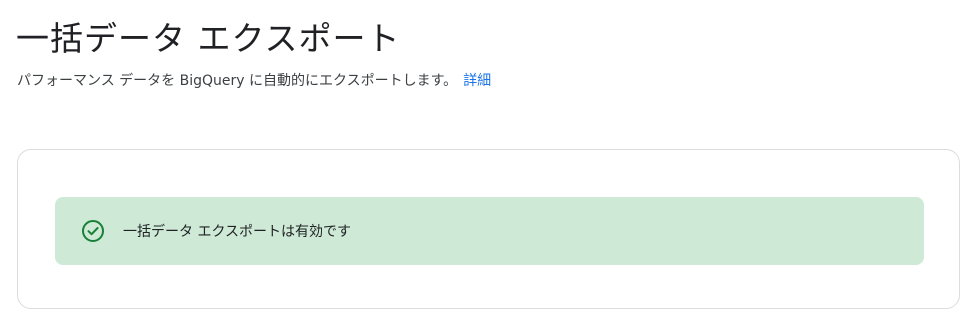  I want to click on page-title: 一括データ エクスポート, so click(208, 38).